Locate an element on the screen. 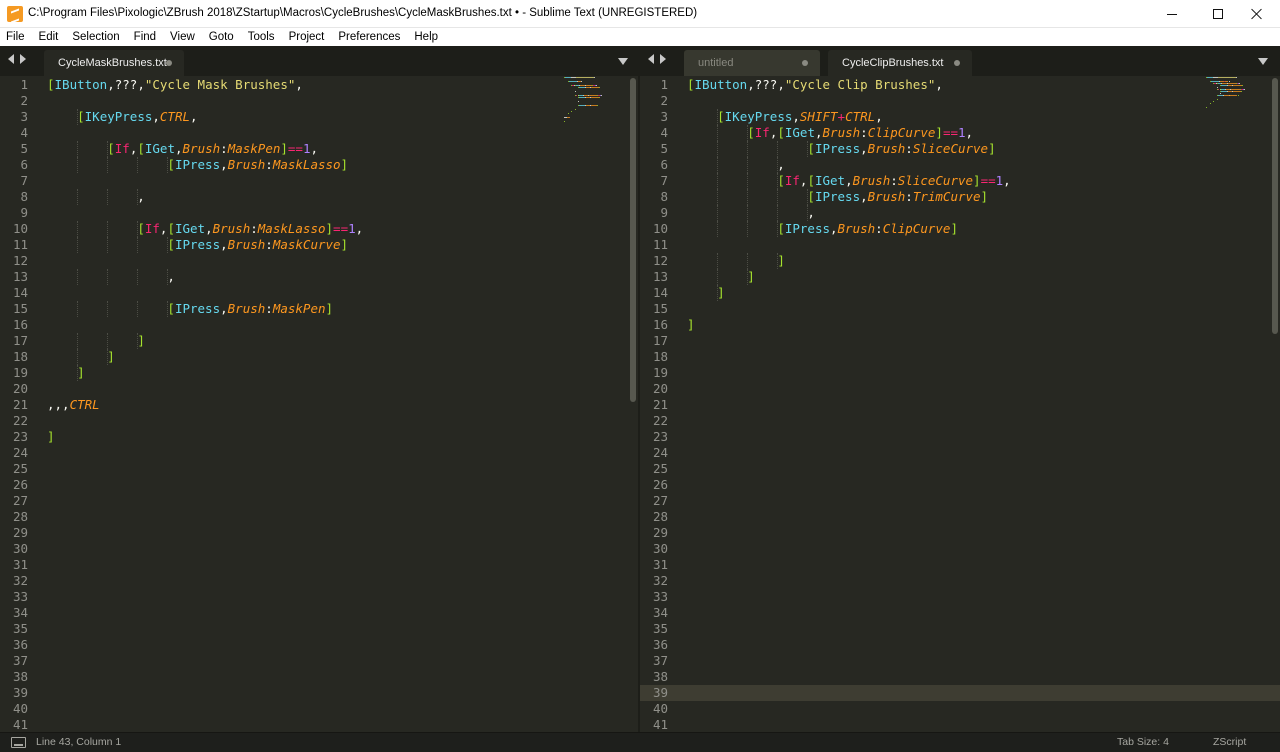 This screenshot has height=752, width=1280. menu-view: View is located at coordinates (182, 37).